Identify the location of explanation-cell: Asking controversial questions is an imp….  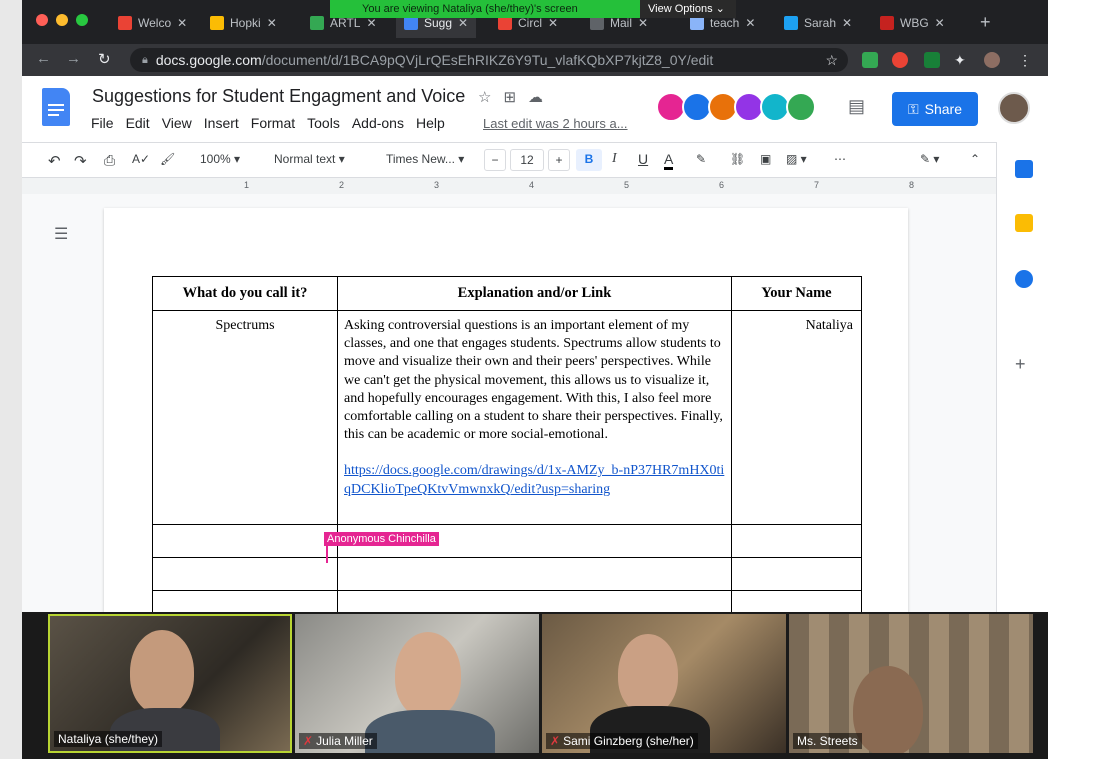
(534, 417).